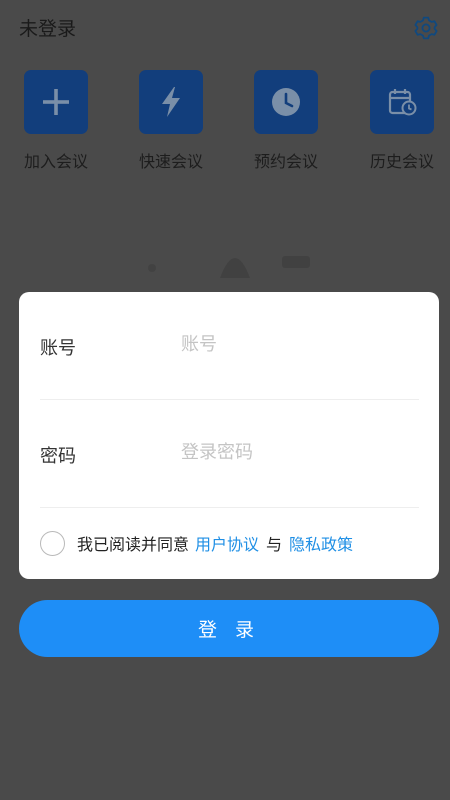 The image size is (450, 800). What do you see at coordinates (229, 628) in the screenshot?
I see `login-button: 登 录` at bounding box center [229, 628].